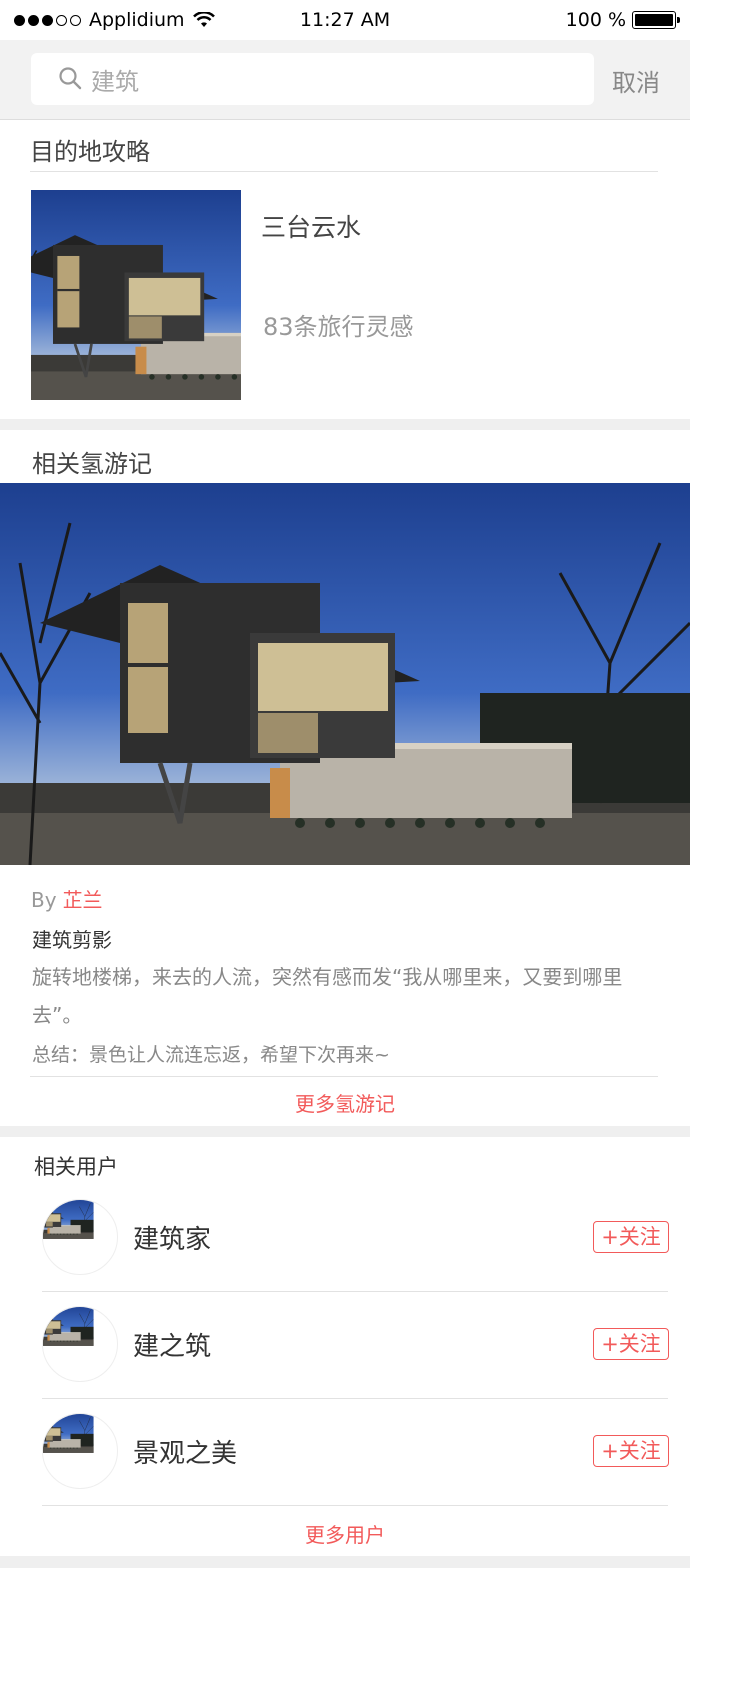 The image size is (750, 1704). What do you see at coordinates (211, 1055) in the screenshot?
I see `note-summary: 总结：景色让人流连忘返，希望下次再来~` at bounding box center [211, 1055].